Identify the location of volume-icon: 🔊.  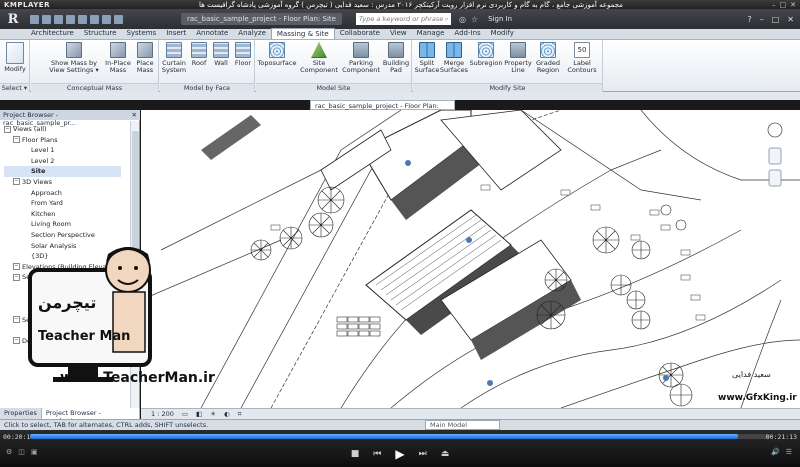
(775, 452).